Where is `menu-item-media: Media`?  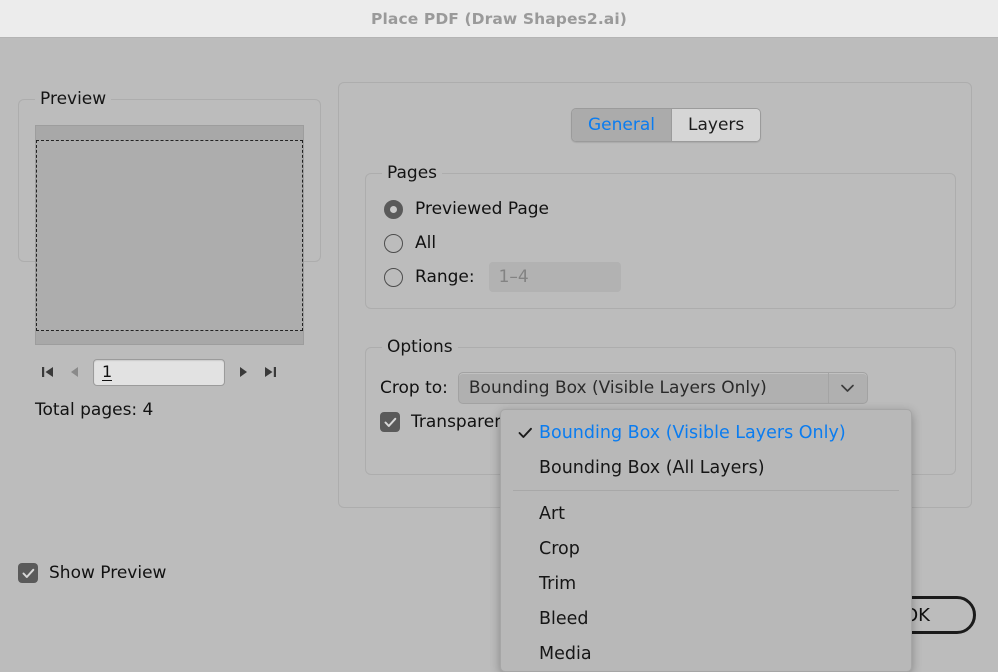
menu-item-media: Media is located at coordinates (706, 653).